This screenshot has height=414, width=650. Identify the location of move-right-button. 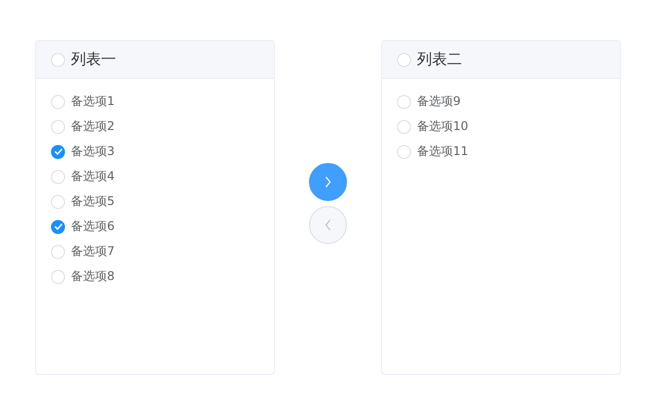
(328, 182).